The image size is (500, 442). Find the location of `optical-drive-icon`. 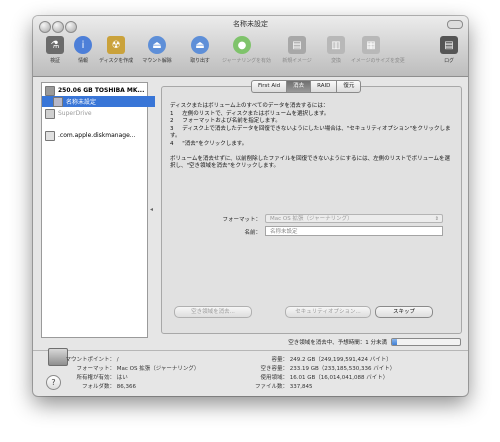

optical-drive-icon is located at coordinates (50, 113).